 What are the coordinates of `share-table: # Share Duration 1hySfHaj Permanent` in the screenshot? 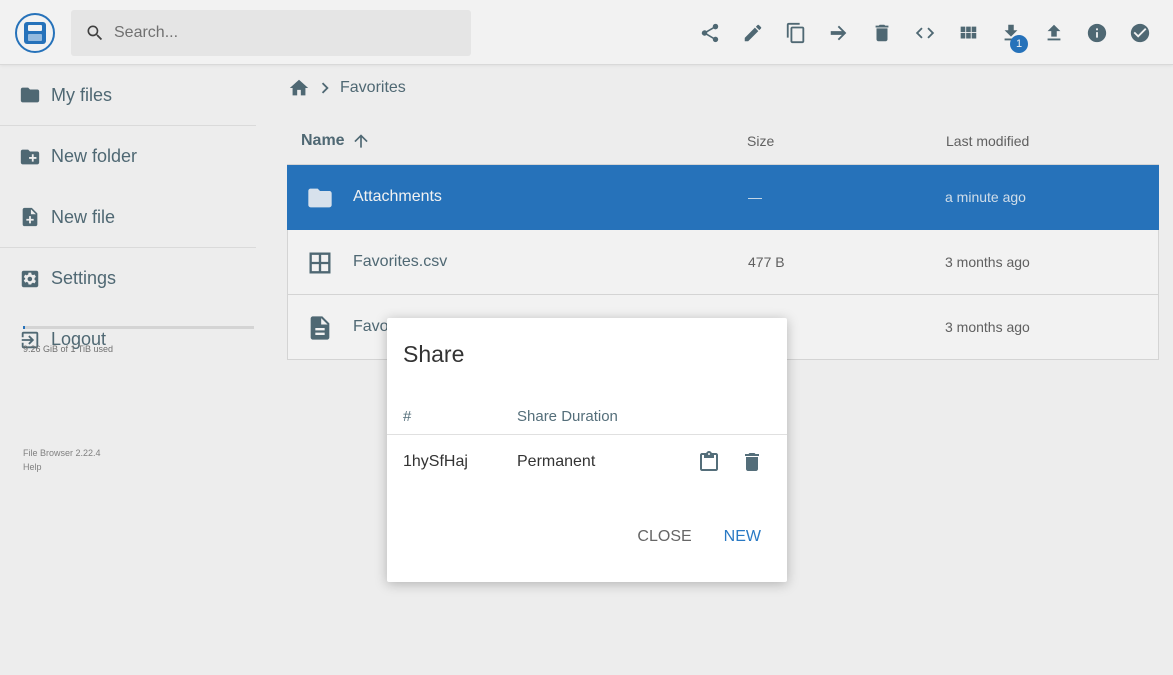 It's located at (587, 447).